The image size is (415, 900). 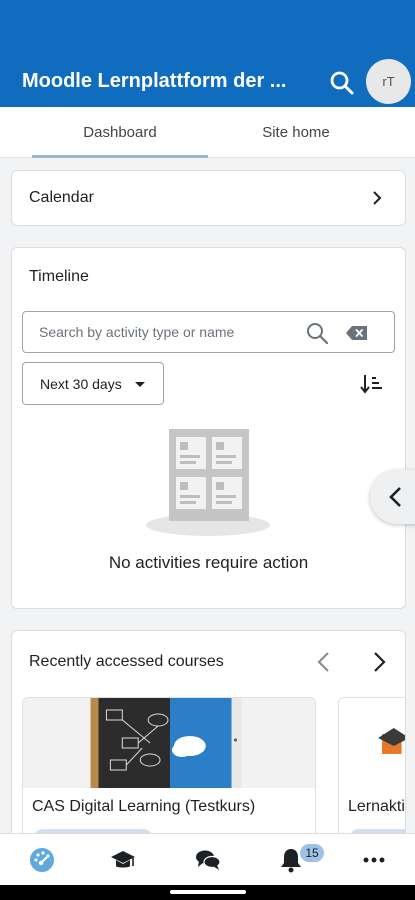 What do you see at coordinates (123, 860) in the screenshot?
I see `courses-icon` at bounding box center [123, 860].